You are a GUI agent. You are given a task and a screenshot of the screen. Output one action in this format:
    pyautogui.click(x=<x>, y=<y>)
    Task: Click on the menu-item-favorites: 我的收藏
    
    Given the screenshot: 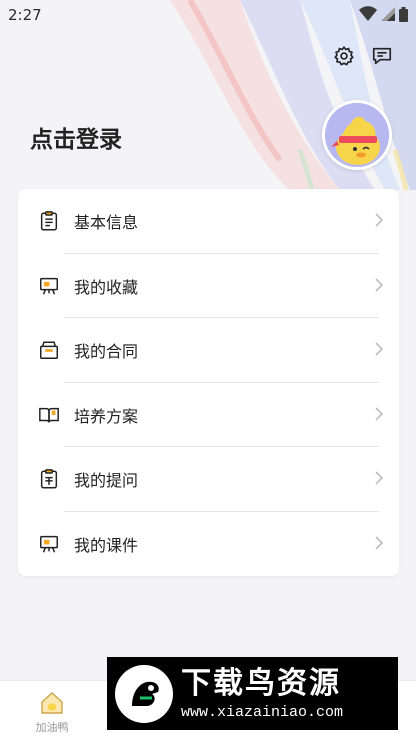 What is the action you would take?
    pyautogui.click(x=208, y=286)
    